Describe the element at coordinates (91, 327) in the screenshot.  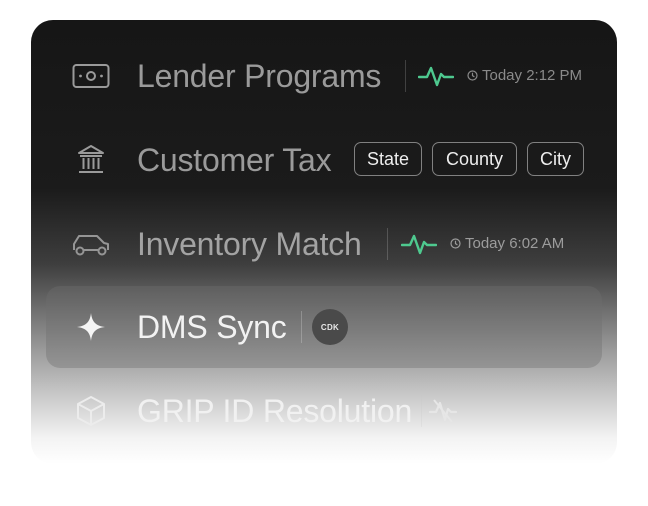
I see `sparkle-icon` at that location.